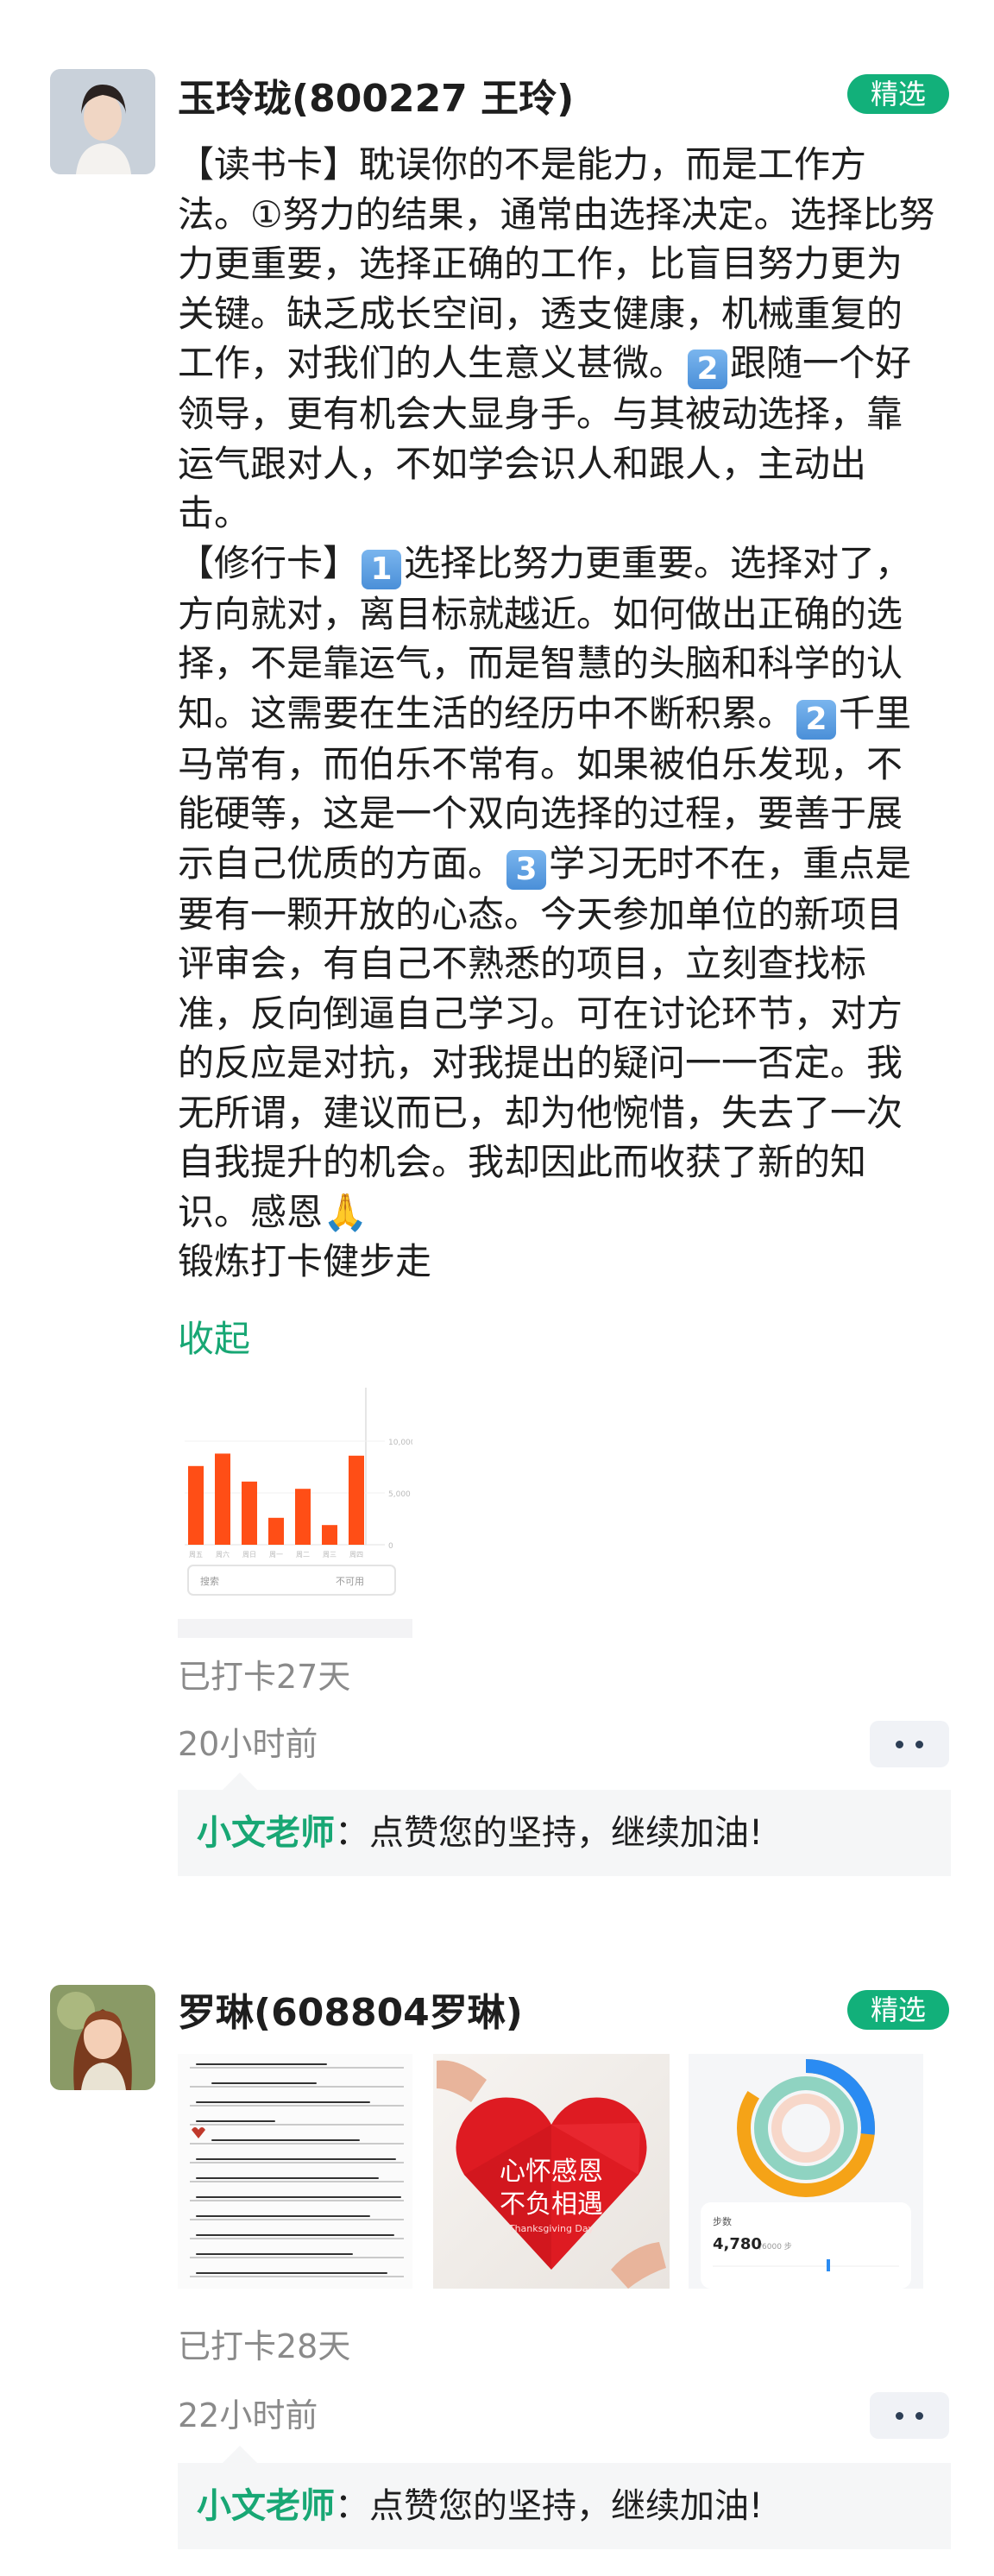 The image size is (994, 2576). What do you see at coordinates (264, 2346) in the screenshot?
I see `checkin-streak: 已打卡28天` at bounding box center [264, 2346].